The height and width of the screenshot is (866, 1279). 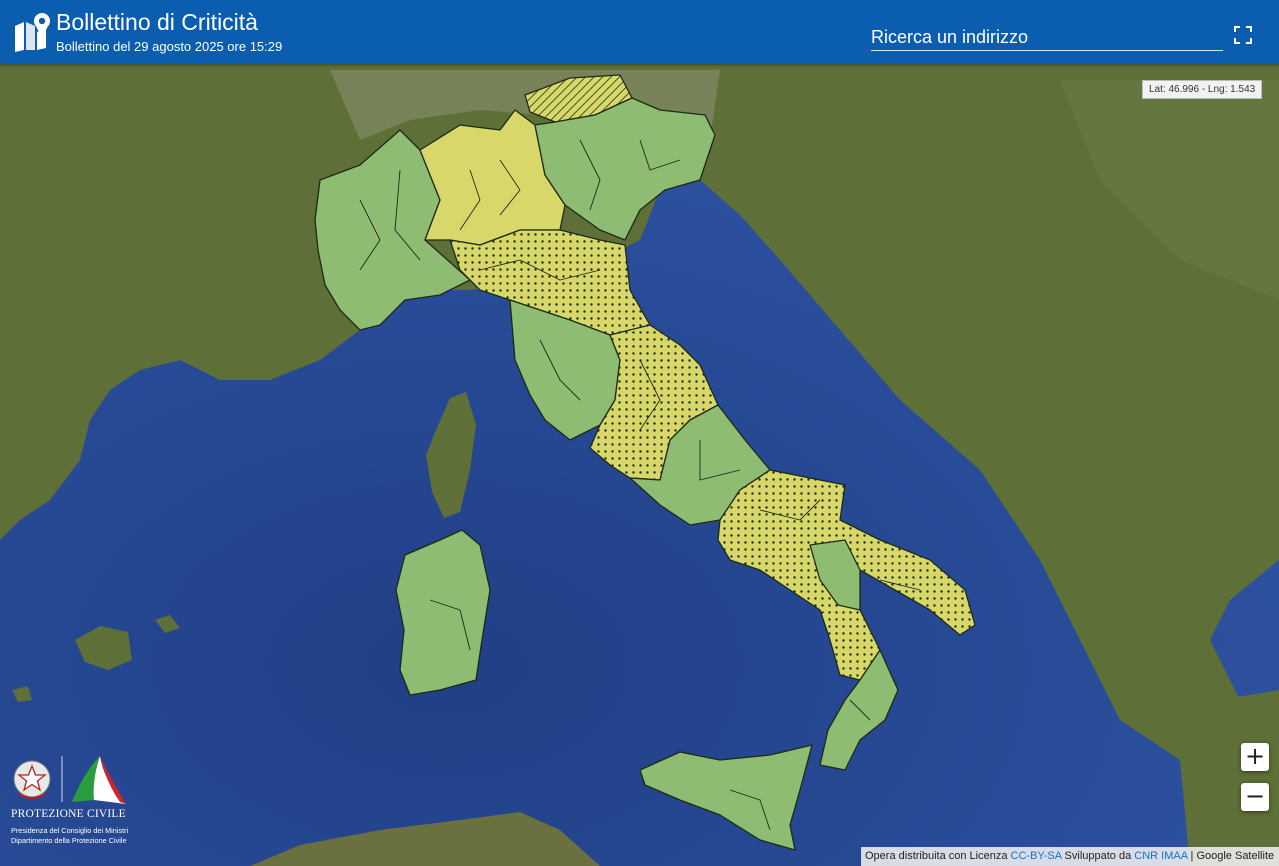 I want to click on fullscreen-icon, so click(x=1243, y=35).